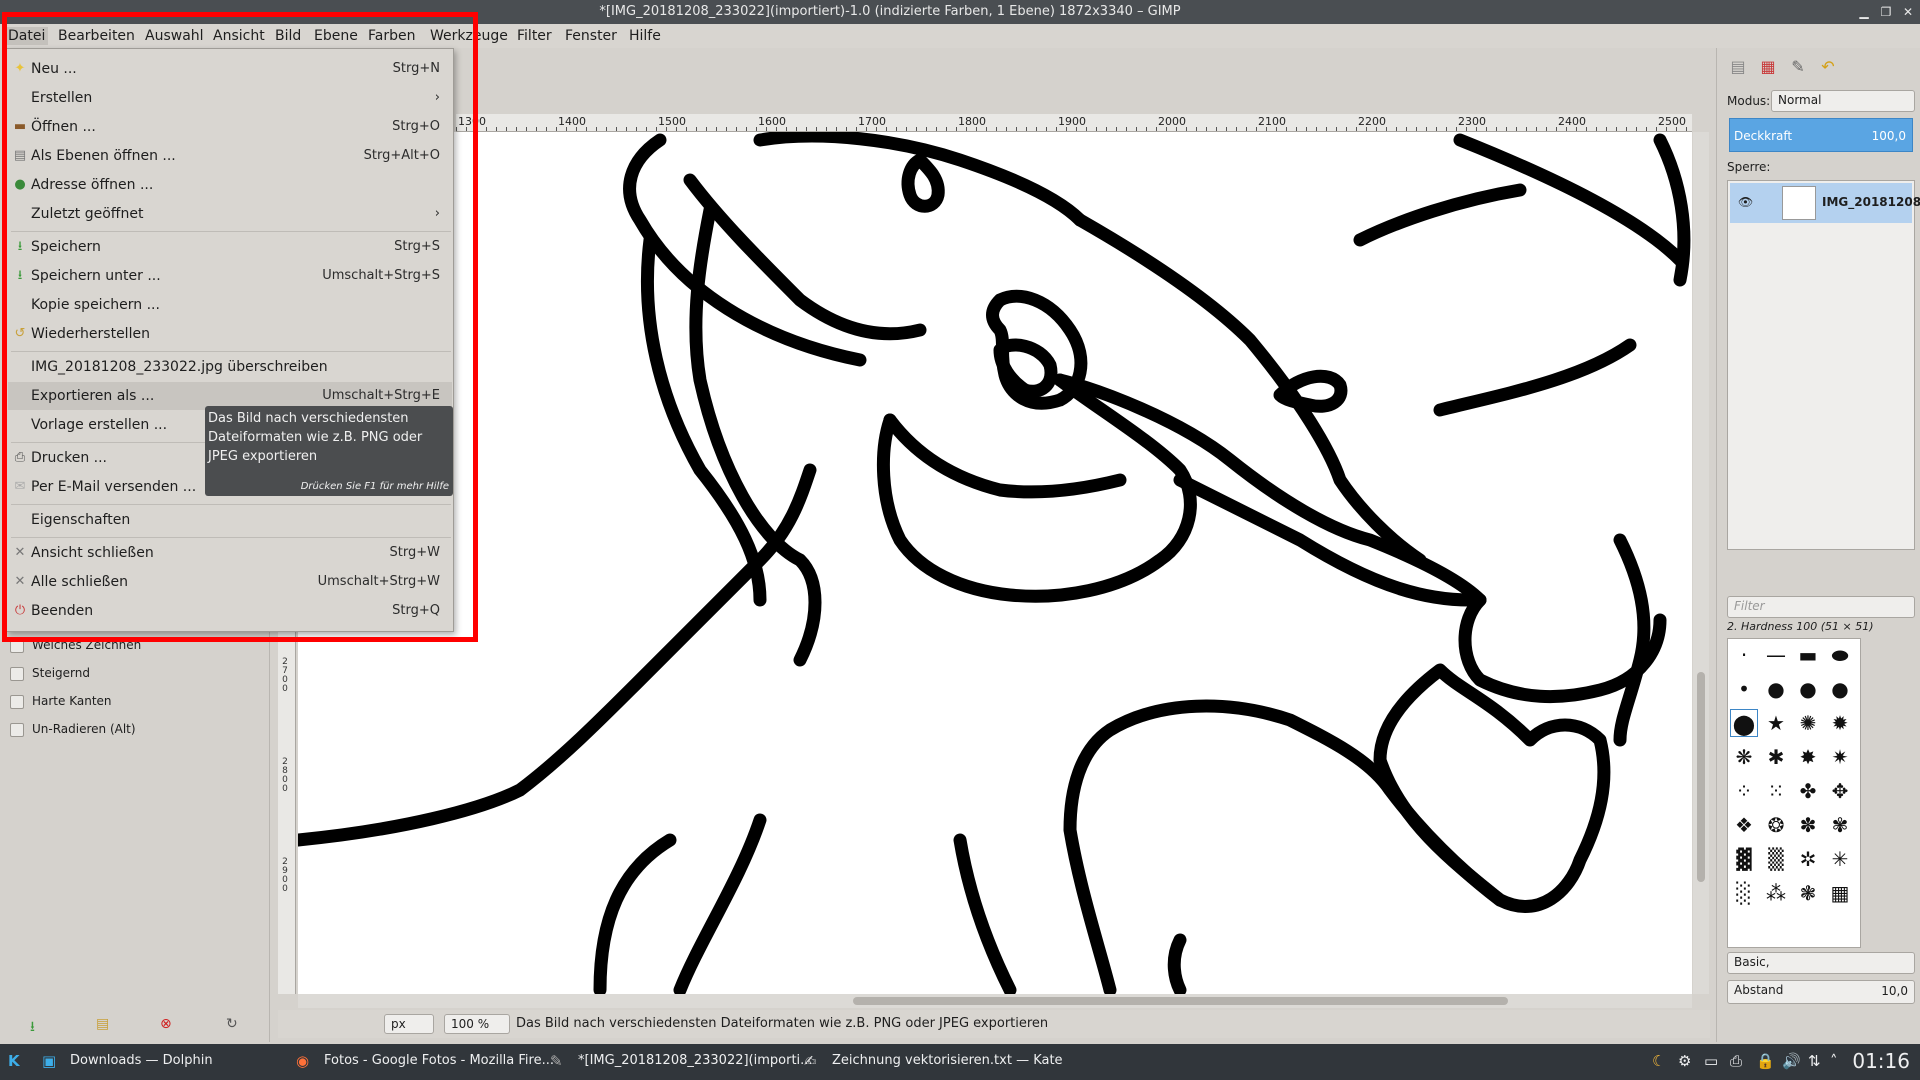  I want to click on brush-icon: ❂, so click(1776, 825).